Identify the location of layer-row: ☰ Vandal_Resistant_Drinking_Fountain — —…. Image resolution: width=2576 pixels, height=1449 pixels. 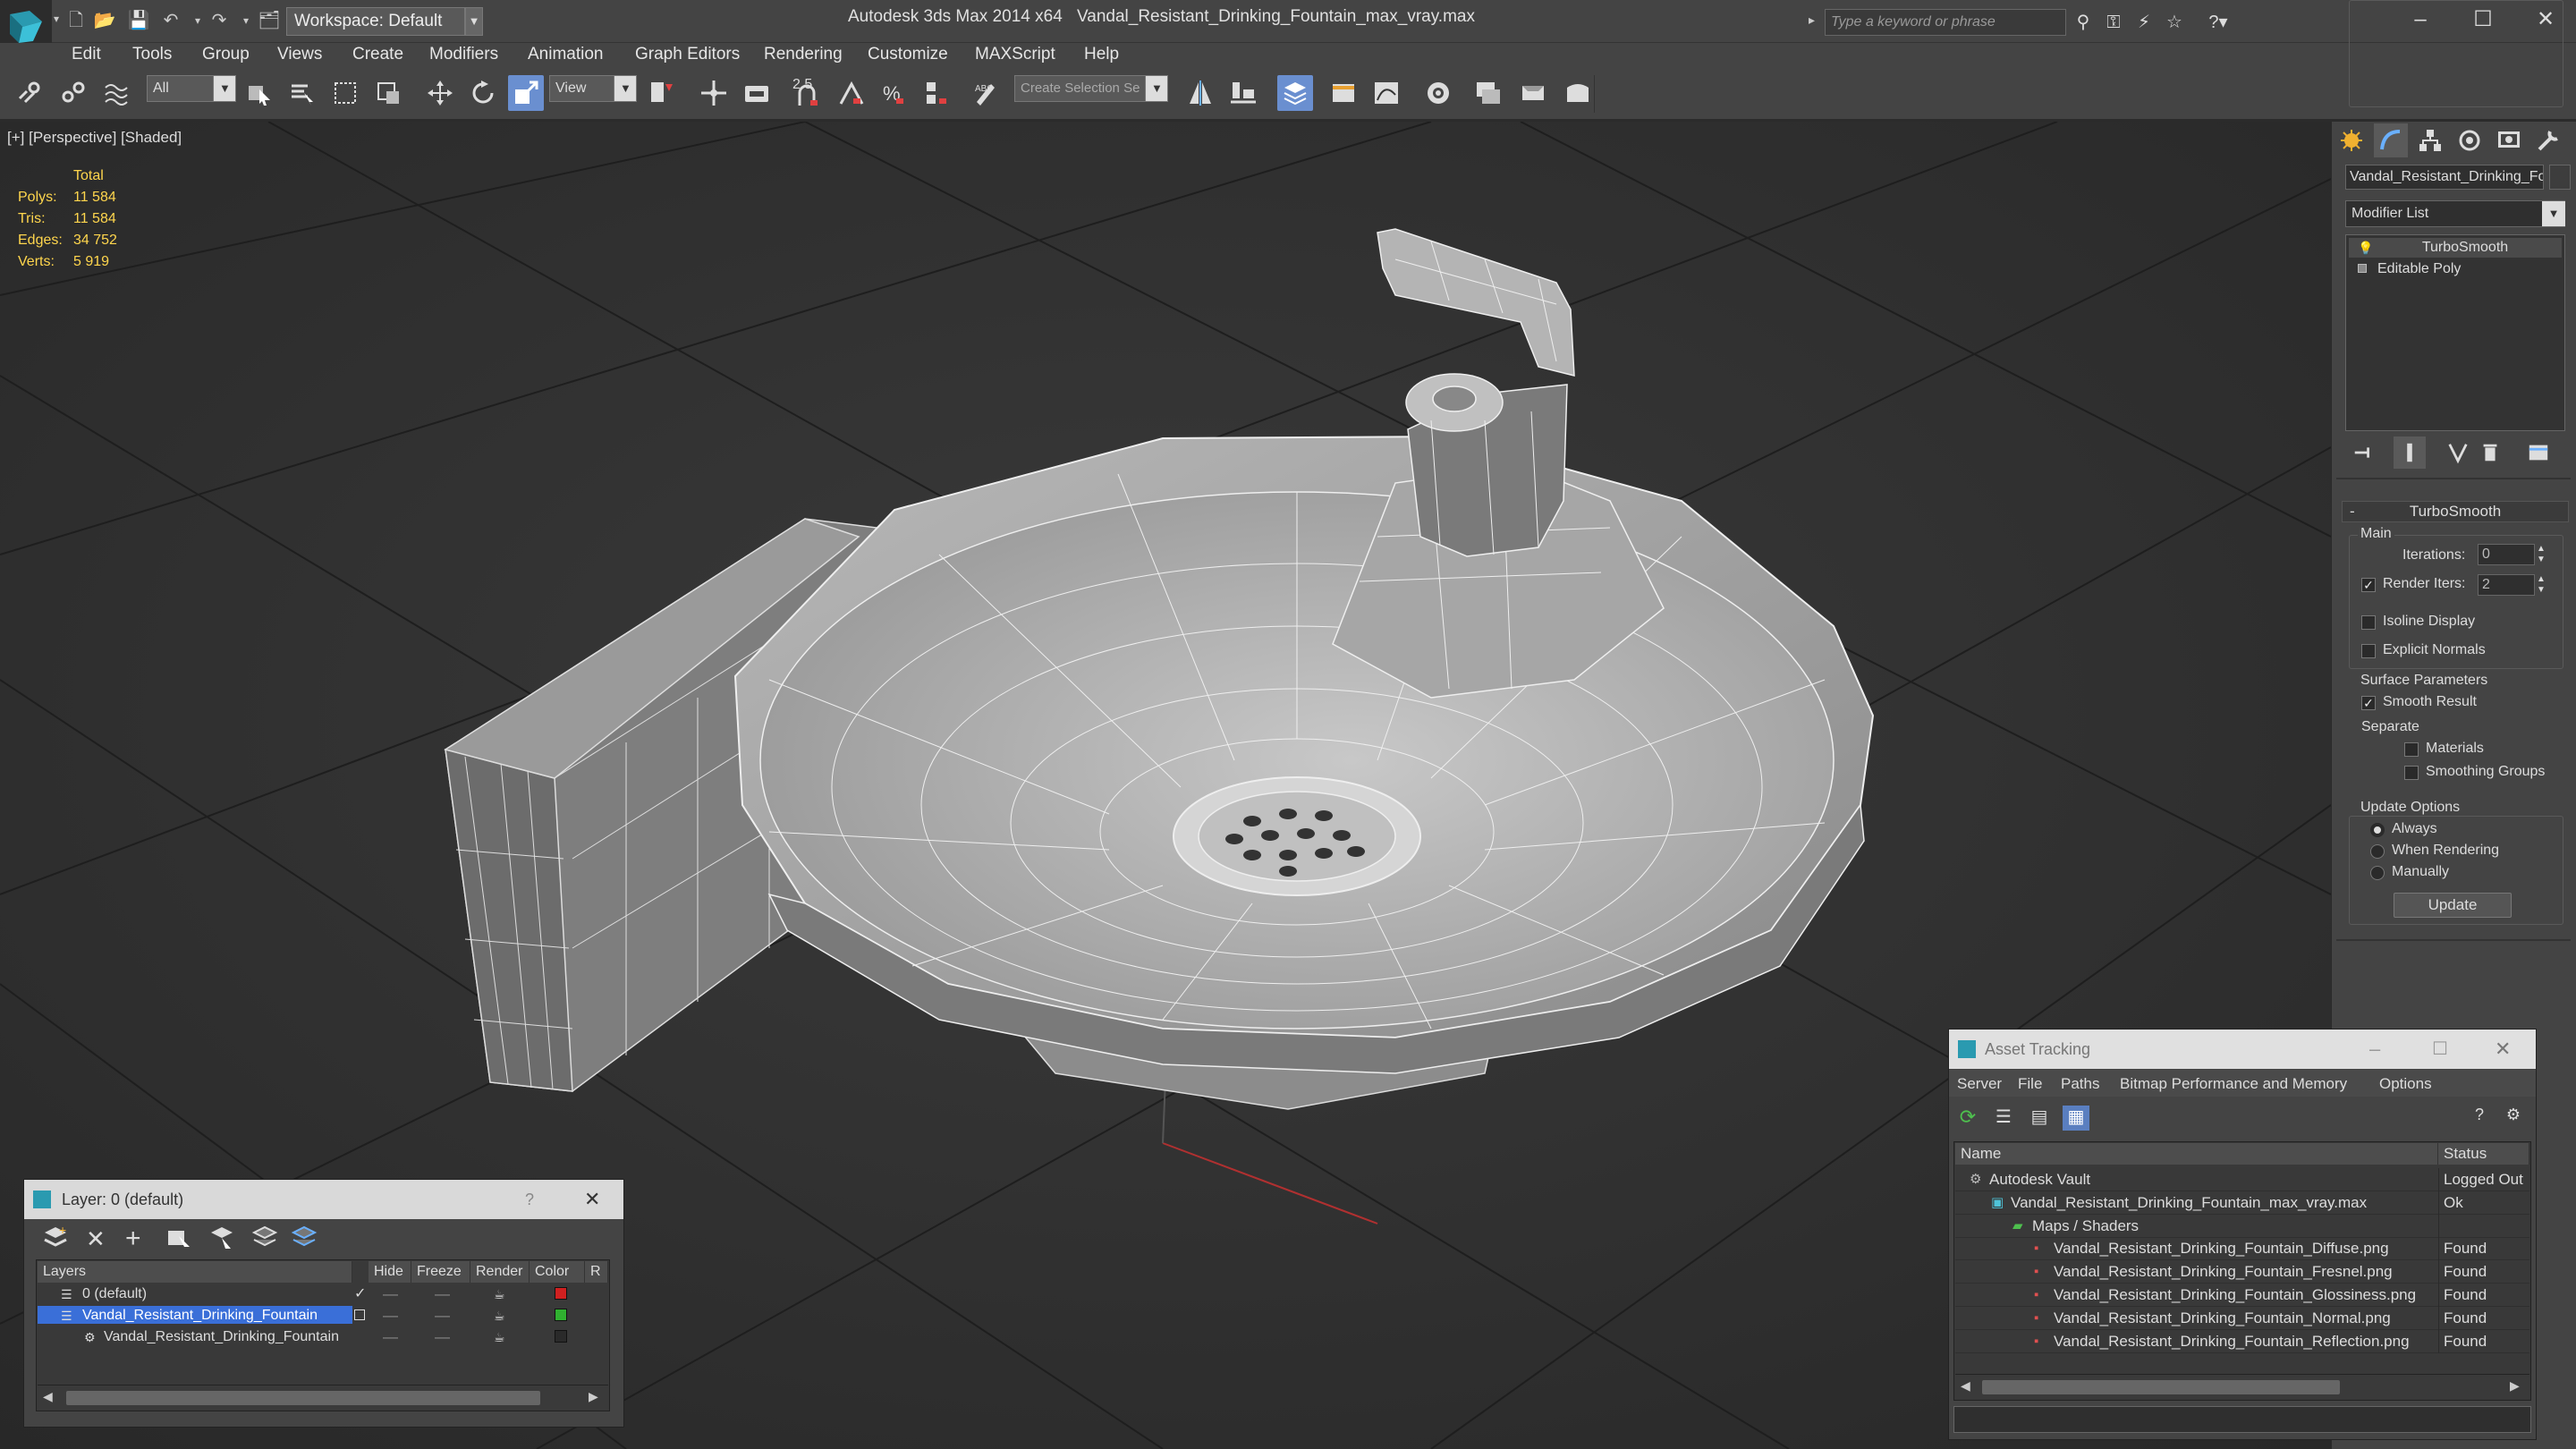
(323, 1315).